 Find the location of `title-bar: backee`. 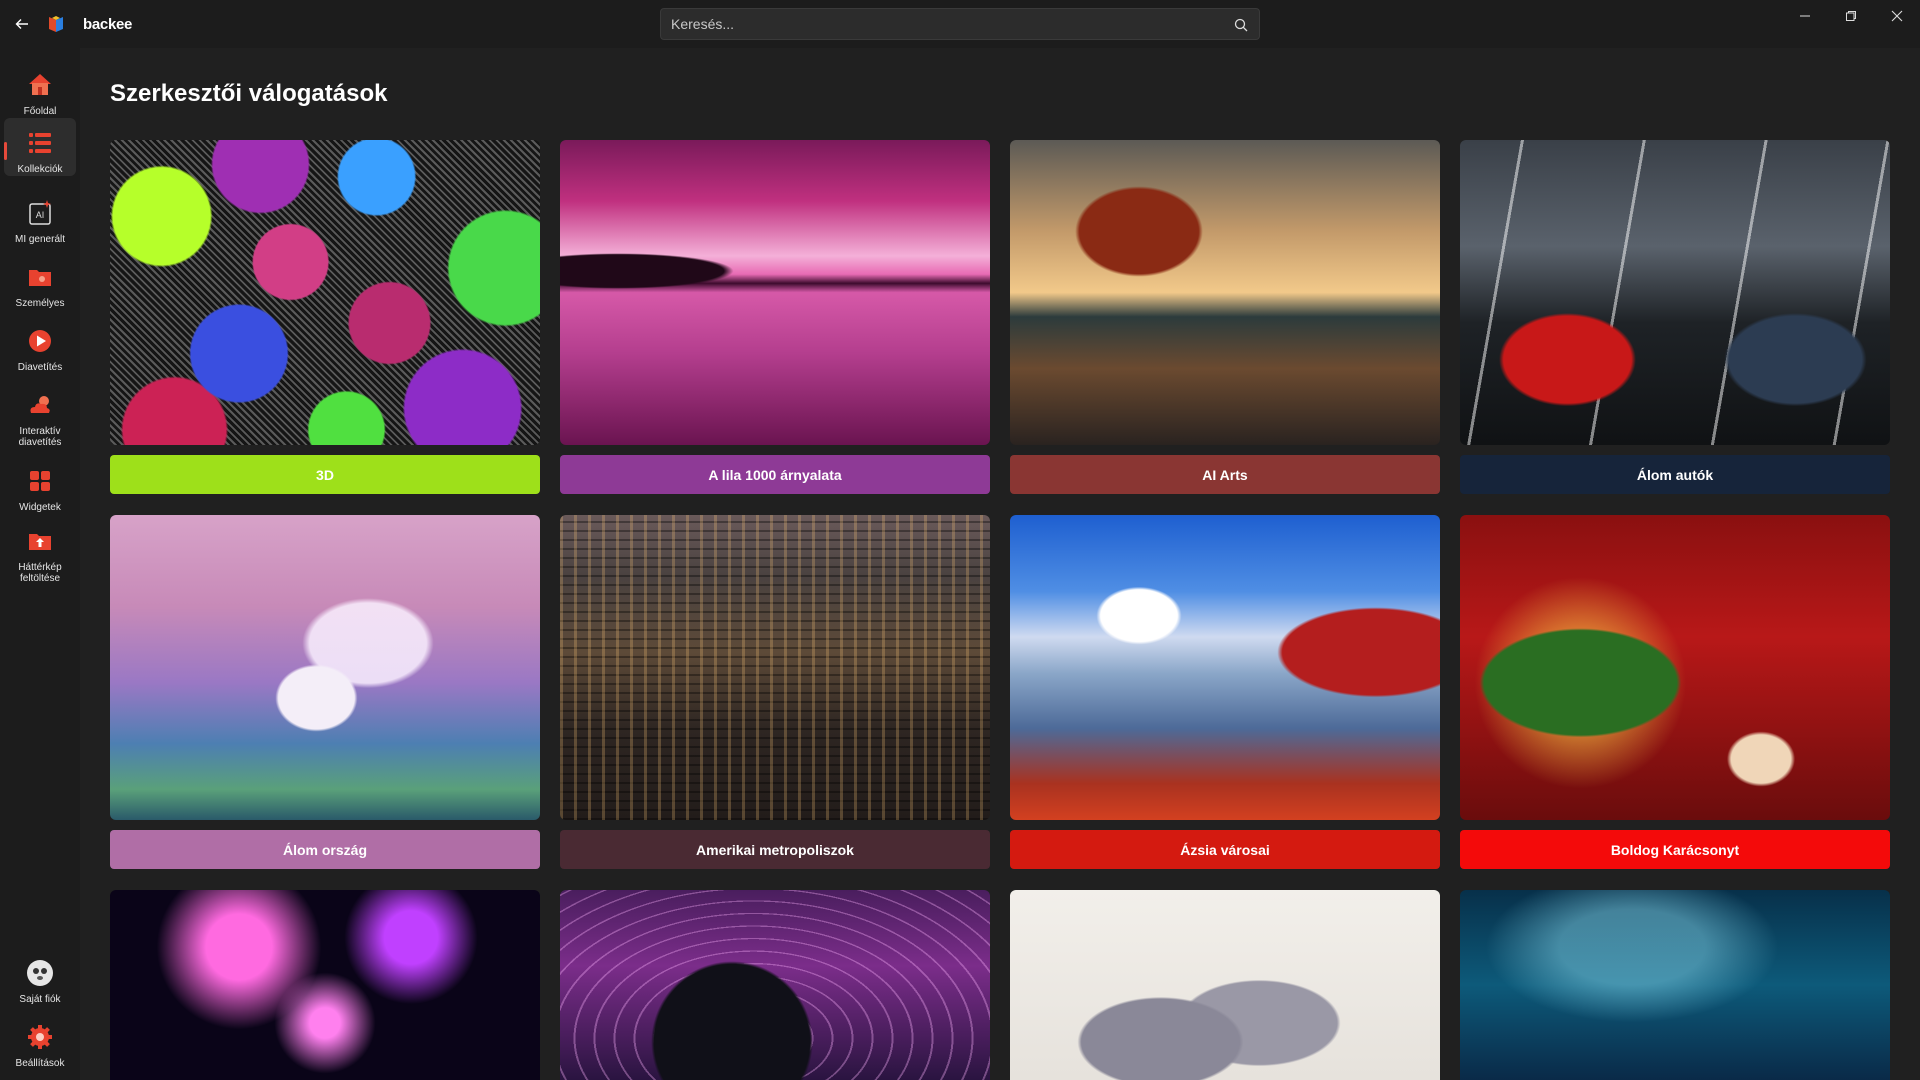

title-bar: backee is located at coordinates (960, 24).